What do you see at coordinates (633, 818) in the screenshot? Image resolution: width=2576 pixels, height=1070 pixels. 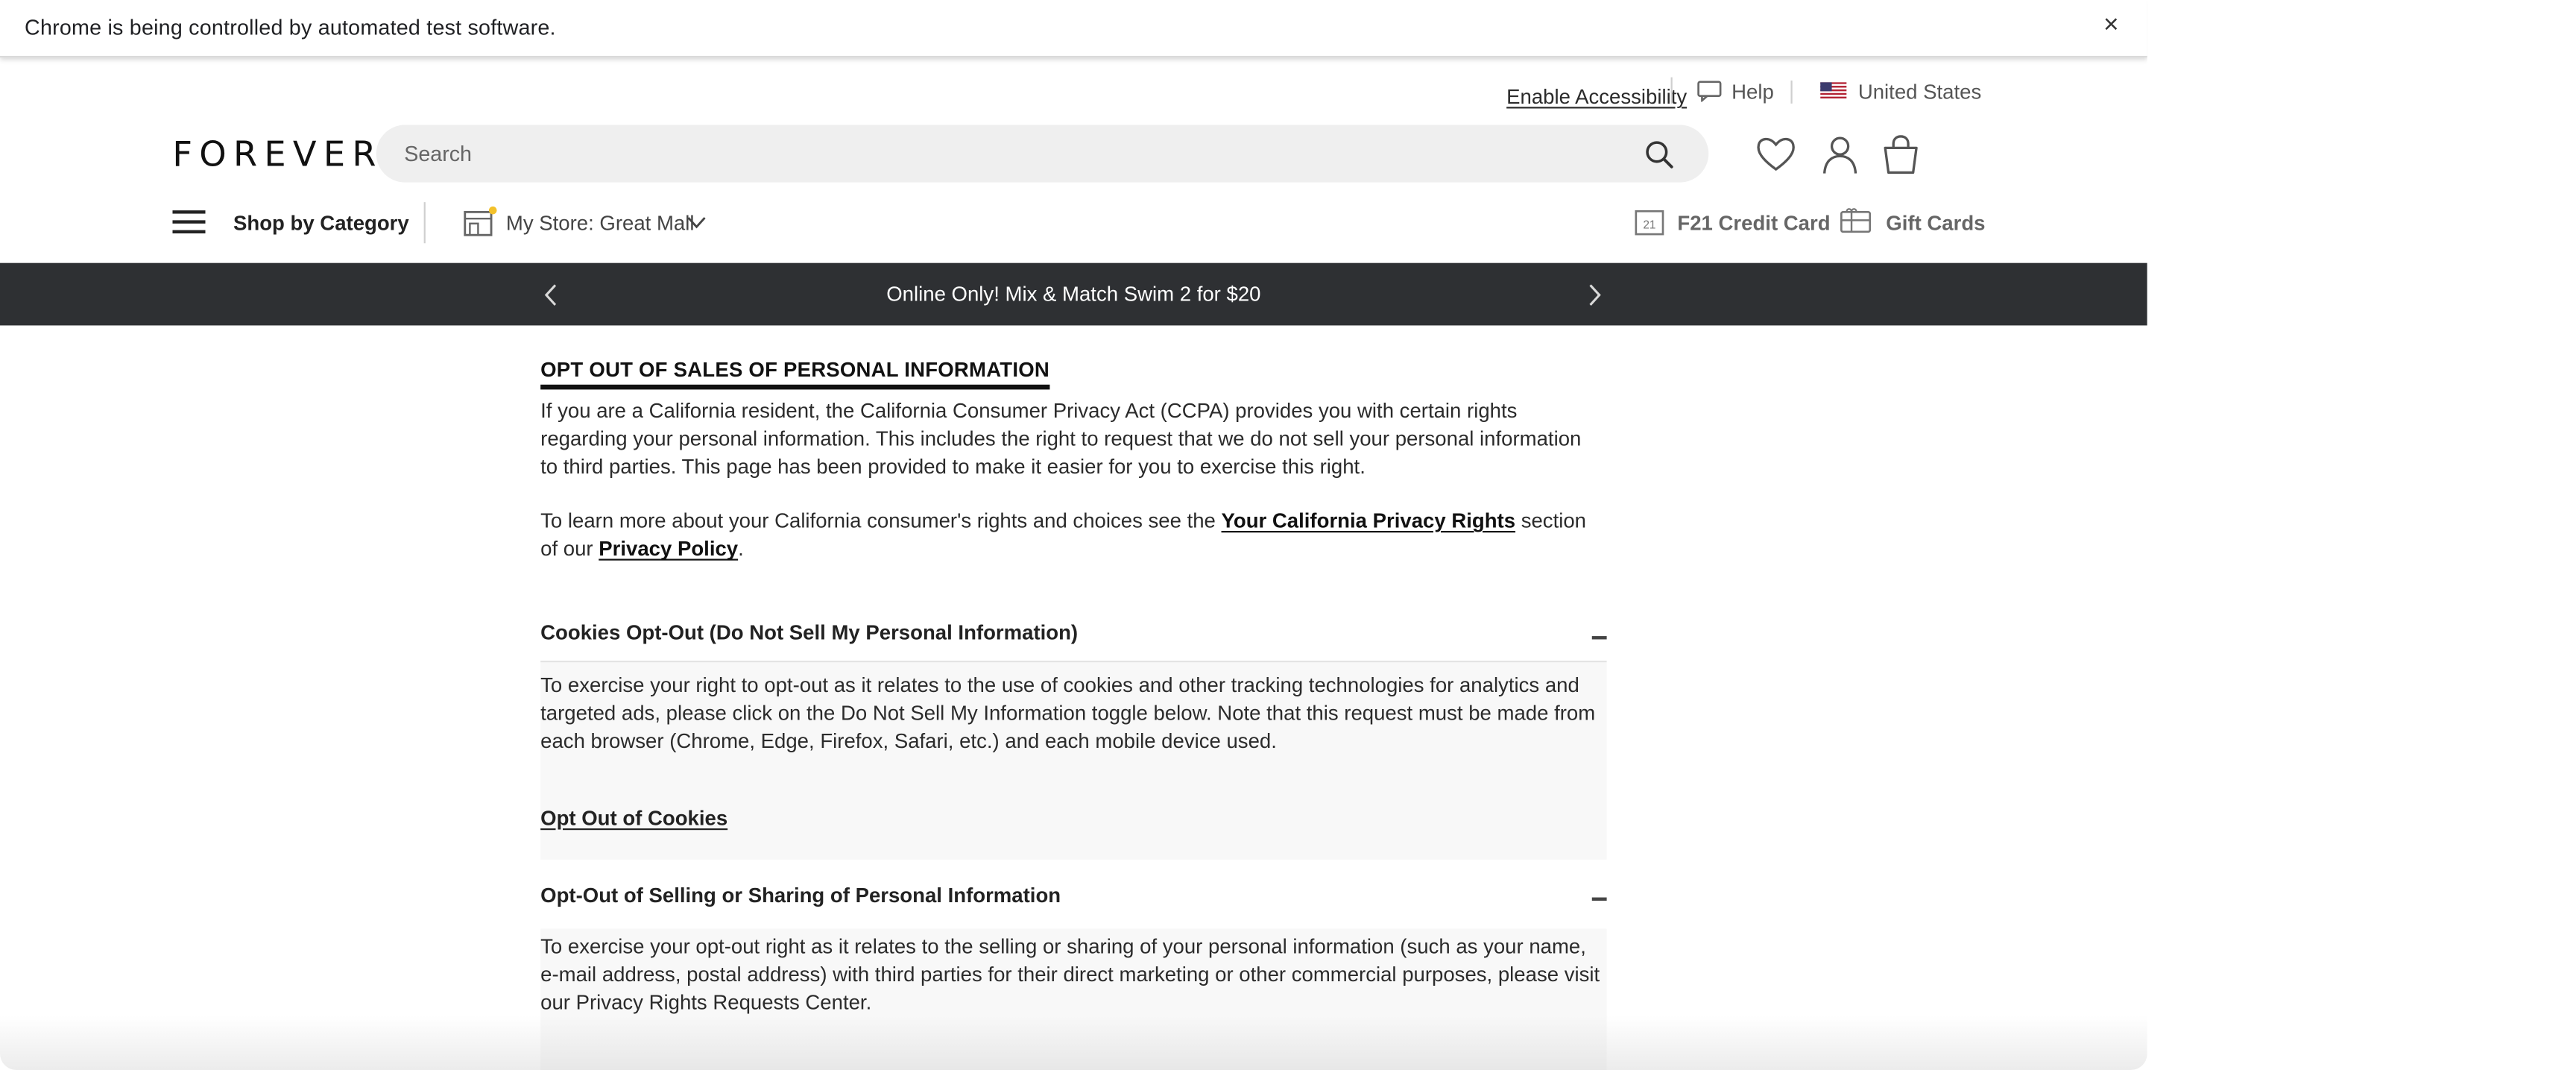 I see `opt-out-of-cookies-link: Opt Out of Cookies` at bounding box center [633, 818].